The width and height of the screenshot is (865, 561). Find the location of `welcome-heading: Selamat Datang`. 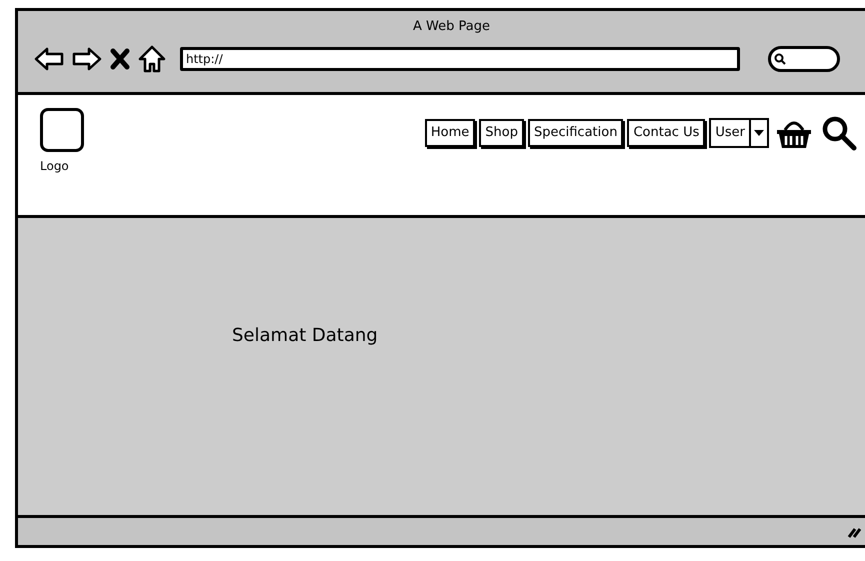

welcome-heading: Selamat Datang is located at coordinates (305, 336).